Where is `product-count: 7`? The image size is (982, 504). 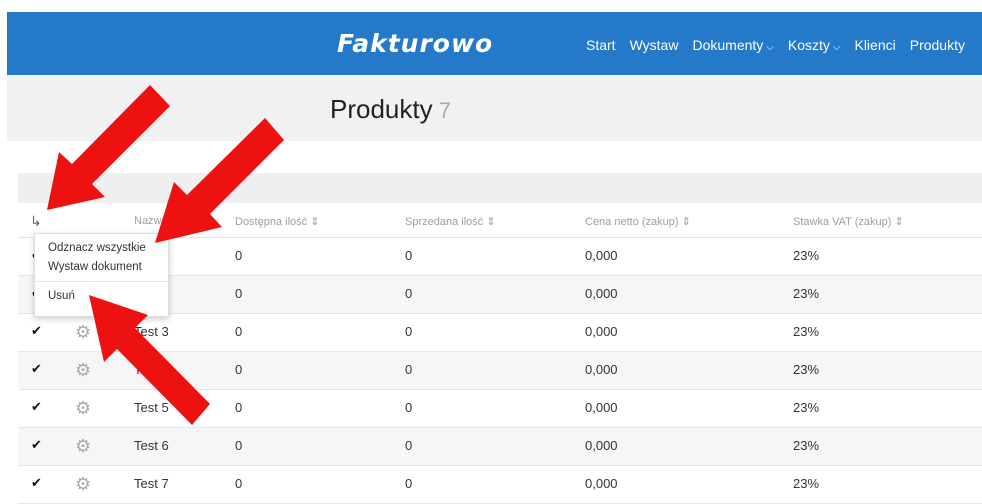
product-count: 7 is located at coordinates (444, 110).